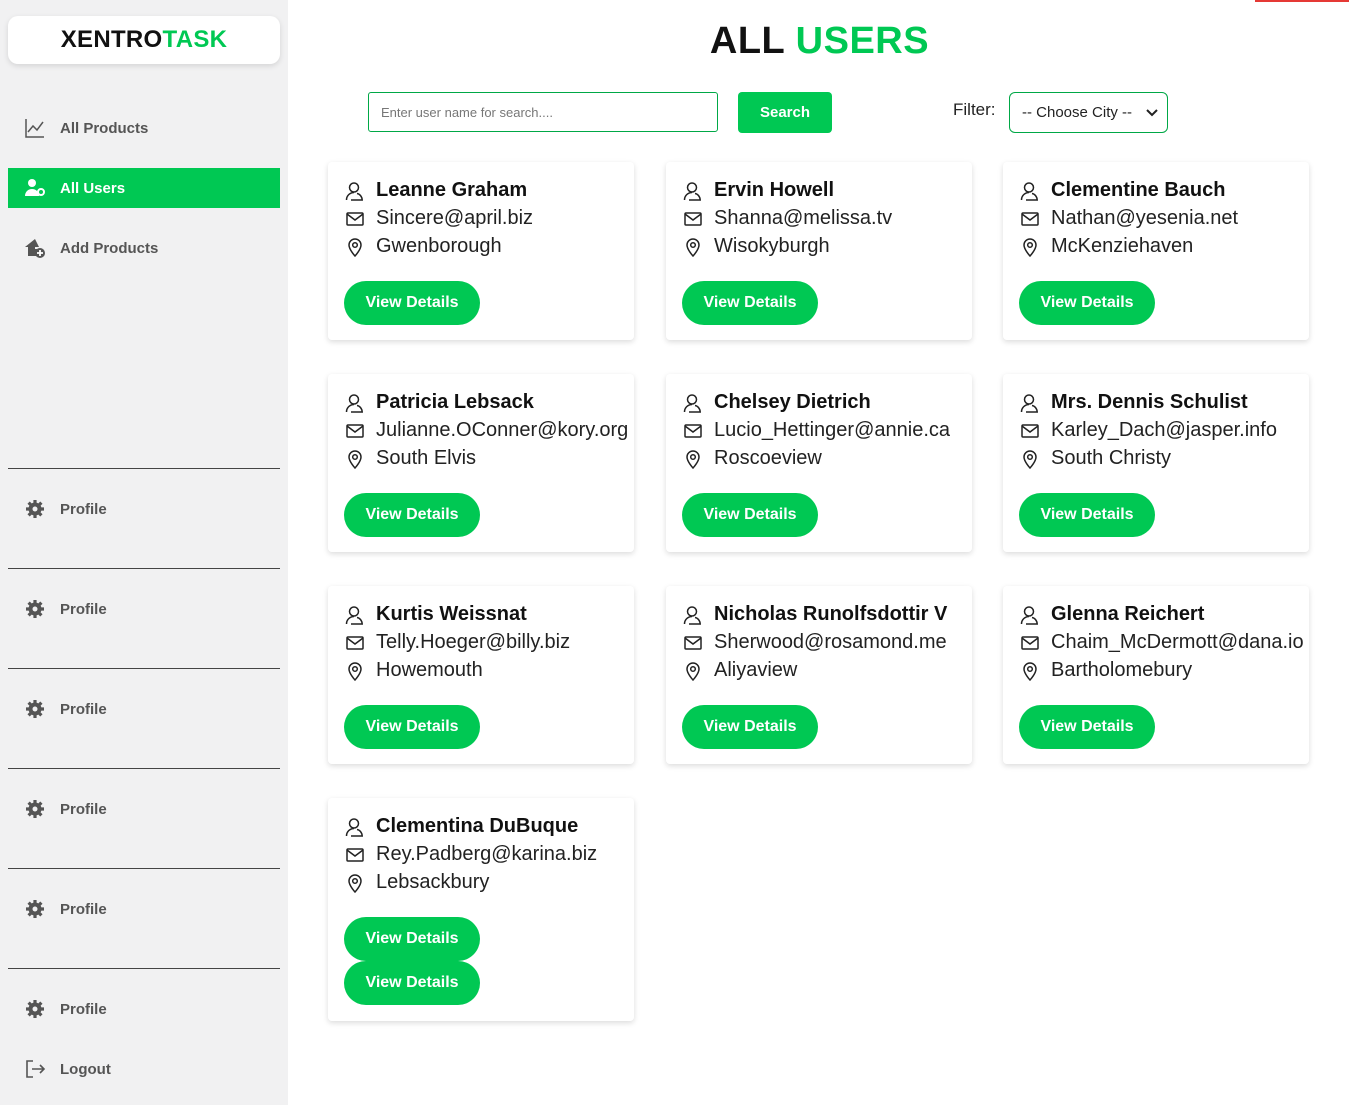 The width and height of the screenshot is (1349, 1105). I want to click on user-name: Clementina DuBuque, so click(477, 826).